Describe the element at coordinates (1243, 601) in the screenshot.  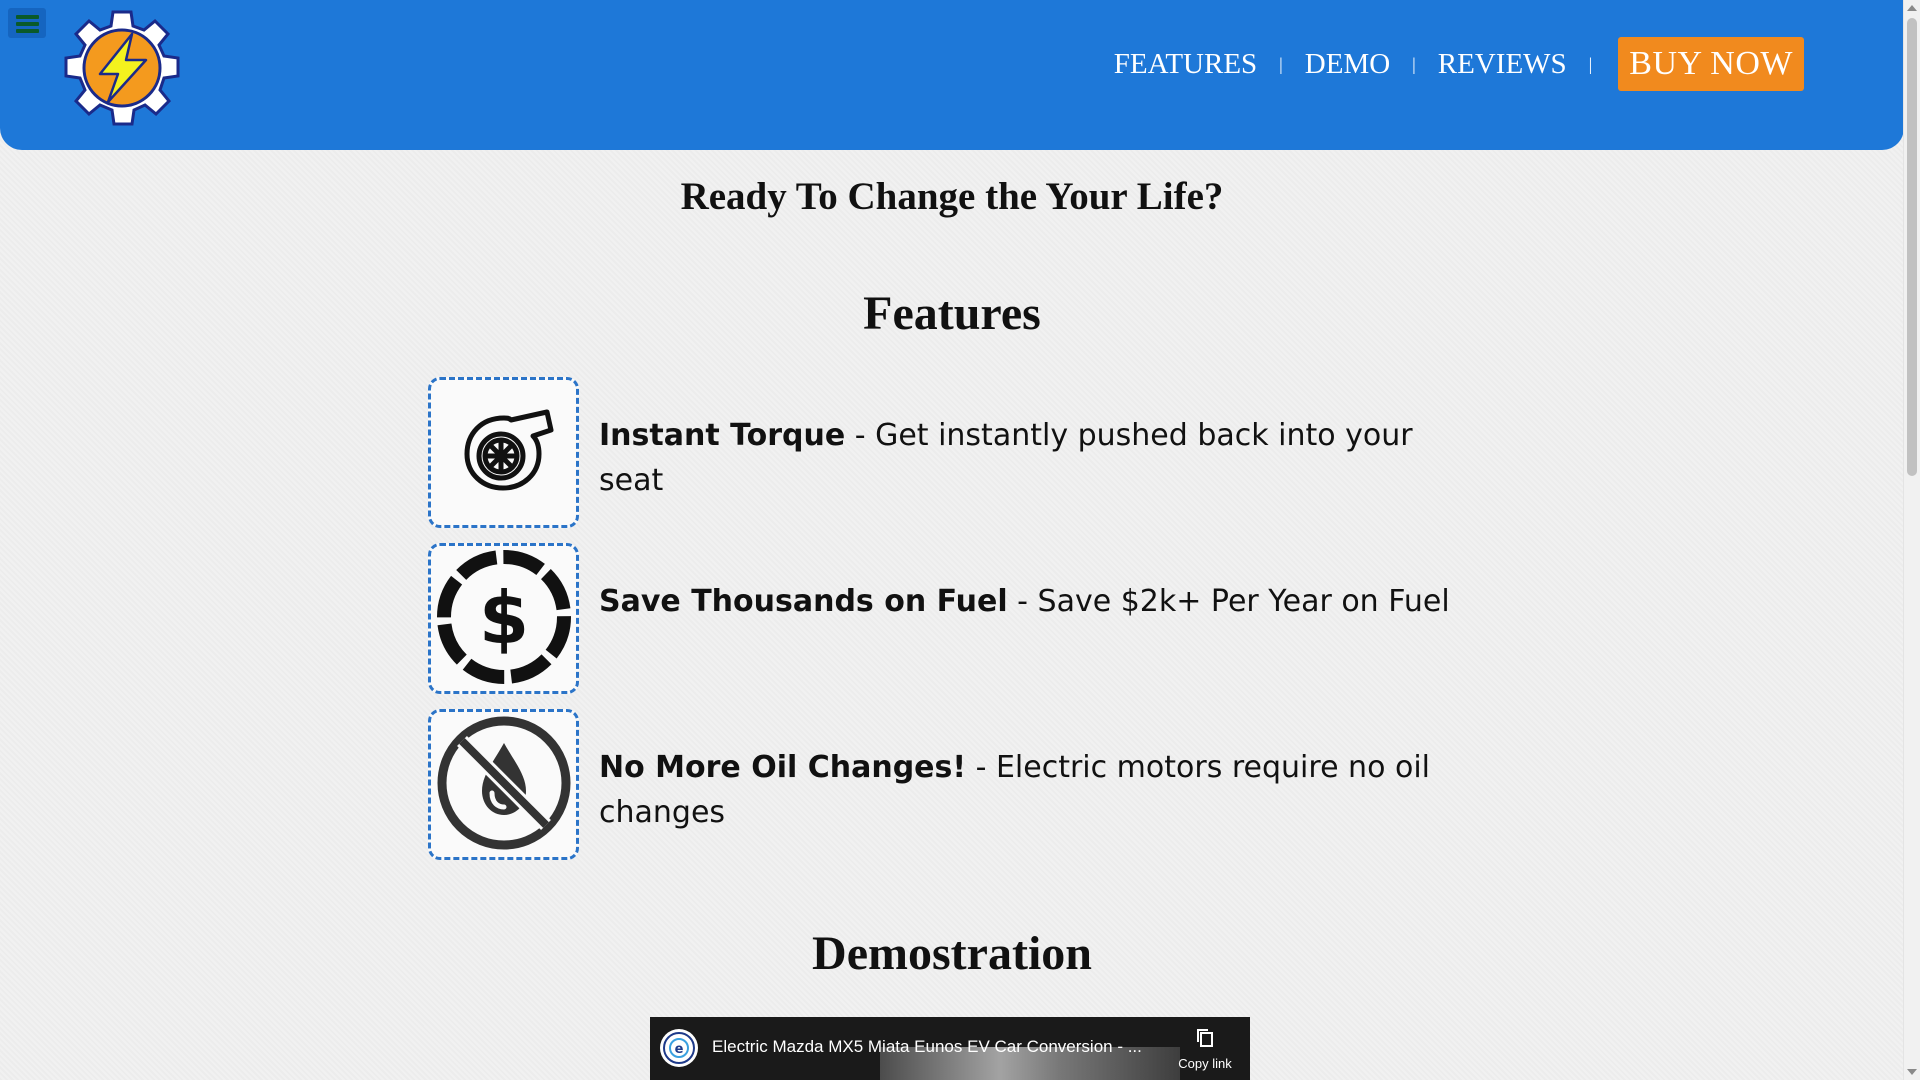
I see `feature-description: Save $2k+ Per Year on Fuel` at that location.